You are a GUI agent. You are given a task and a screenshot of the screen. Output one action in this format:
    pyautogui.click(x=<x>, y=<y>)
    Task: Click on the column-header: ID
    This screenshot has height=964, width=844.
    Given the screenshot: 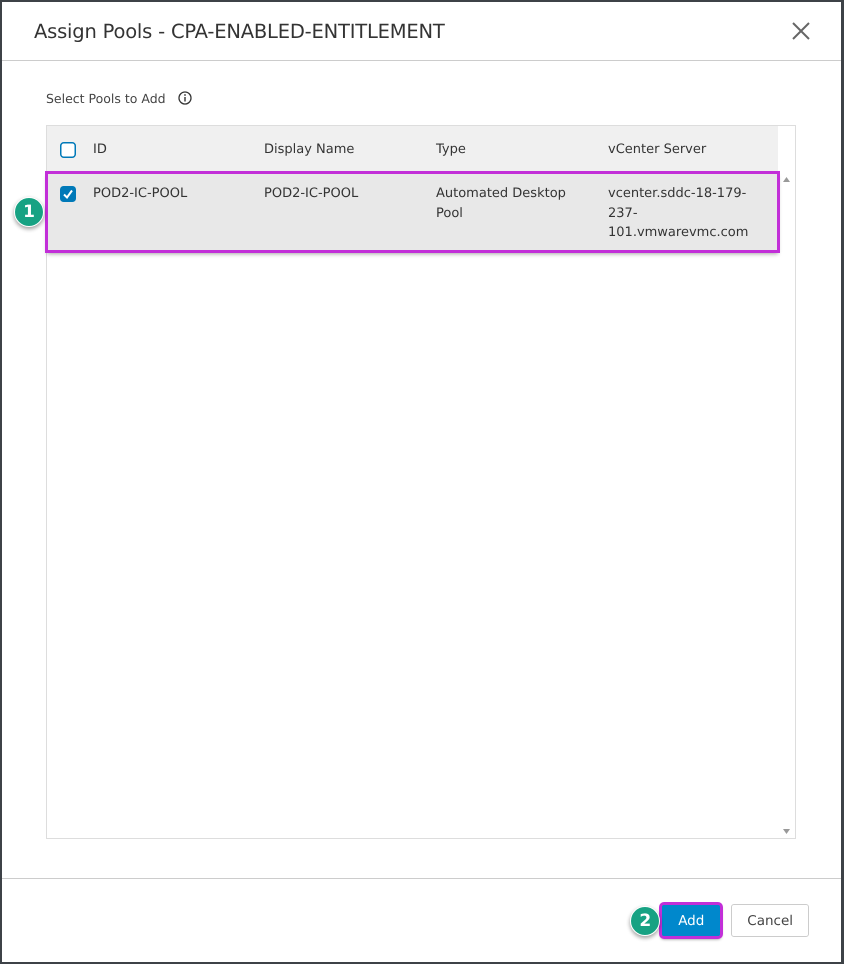 What is the action you would take?
    pyautogui.click(x=178, y=149)
    